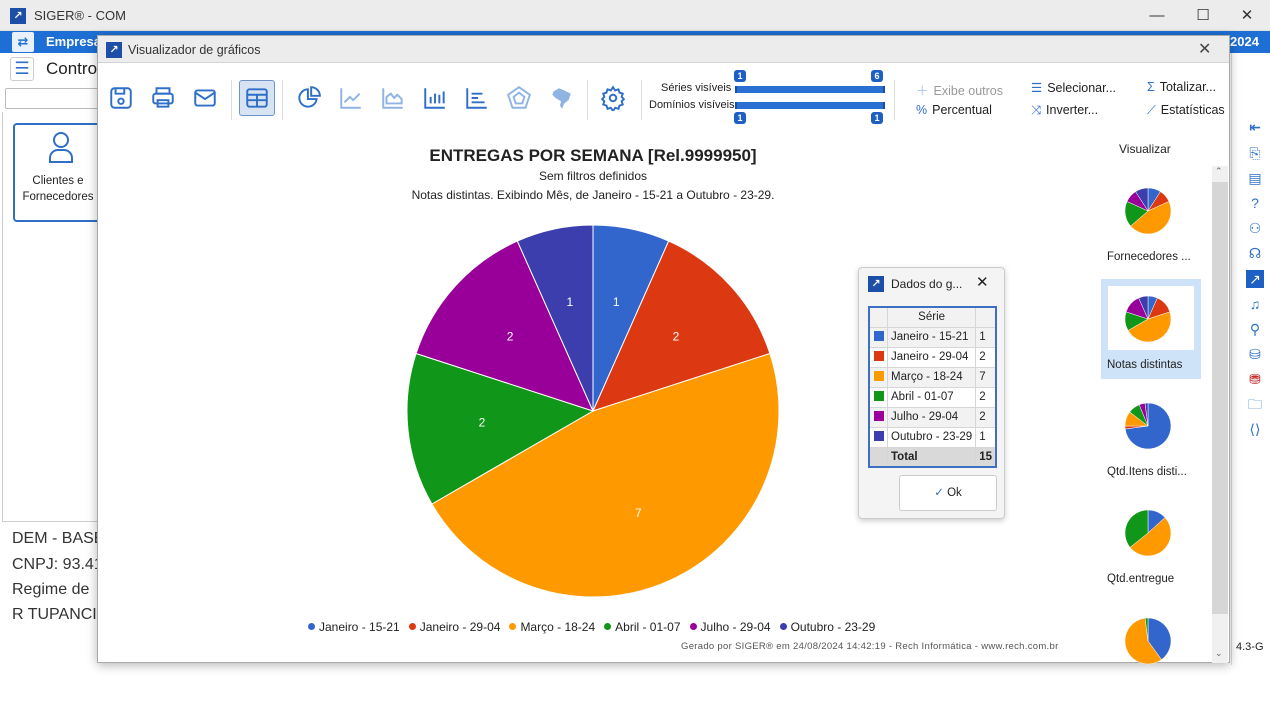  I want to click on map-chart-button, so click(561, 98).